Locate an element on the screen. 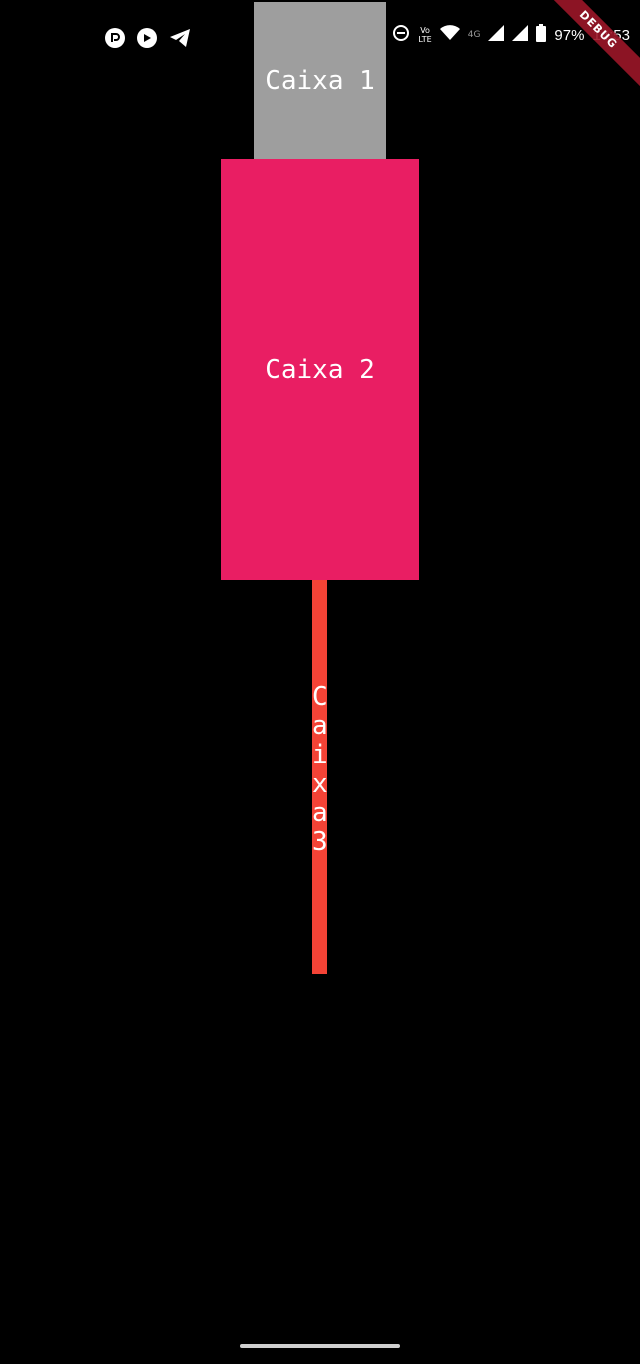 Image resolution: width=640 pixels, height=1364 pixels. box-caixa-3-label: Caixa 3 is located at coordinates (320, 769).